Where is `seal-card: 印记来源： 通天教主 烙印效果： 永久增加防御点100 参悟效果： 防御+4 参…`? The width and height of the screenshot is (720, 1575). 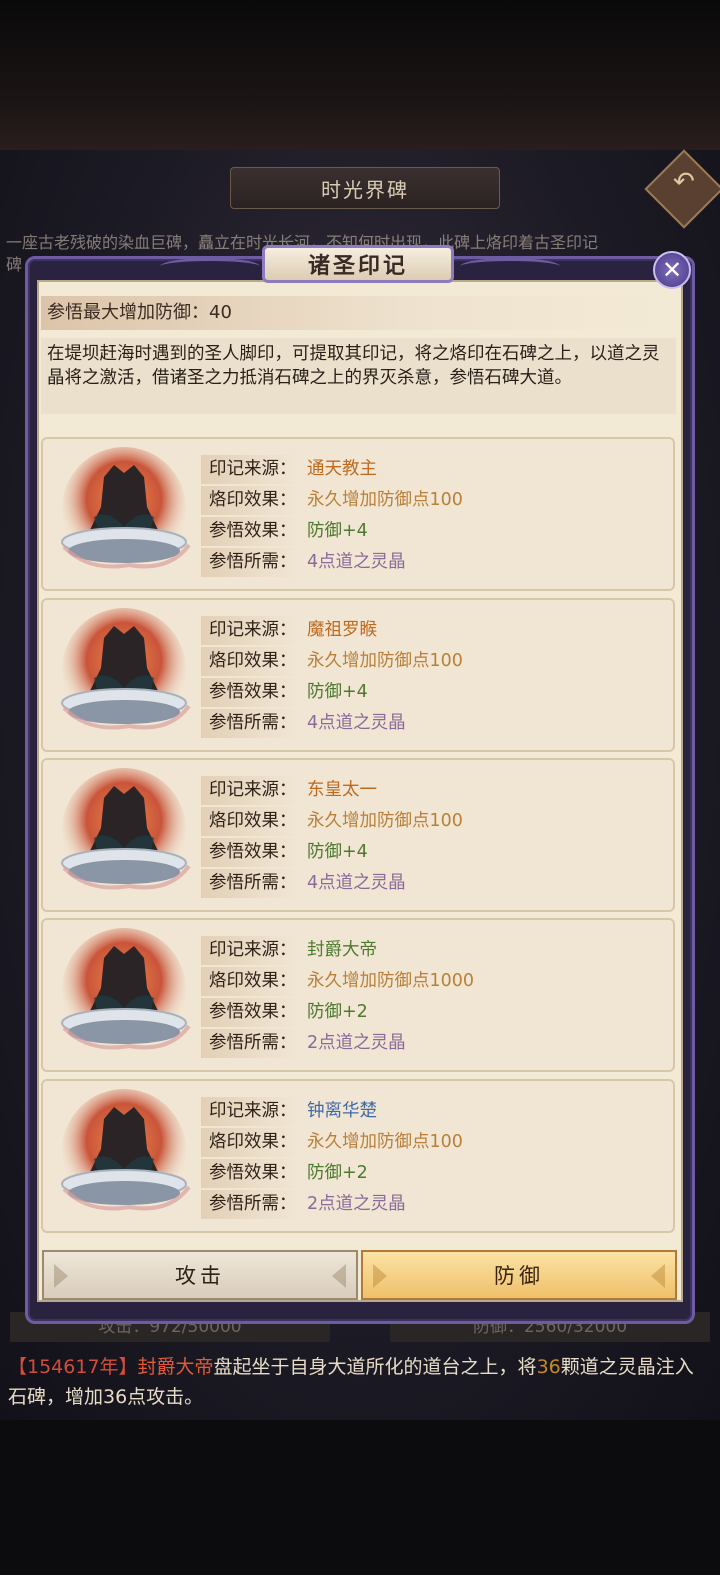
seal-card: 印记来源： 通天教主 烙印效果： 永久增加防御点100 参悟效果： 防御+4 参… is located at coordinates (358, 514).